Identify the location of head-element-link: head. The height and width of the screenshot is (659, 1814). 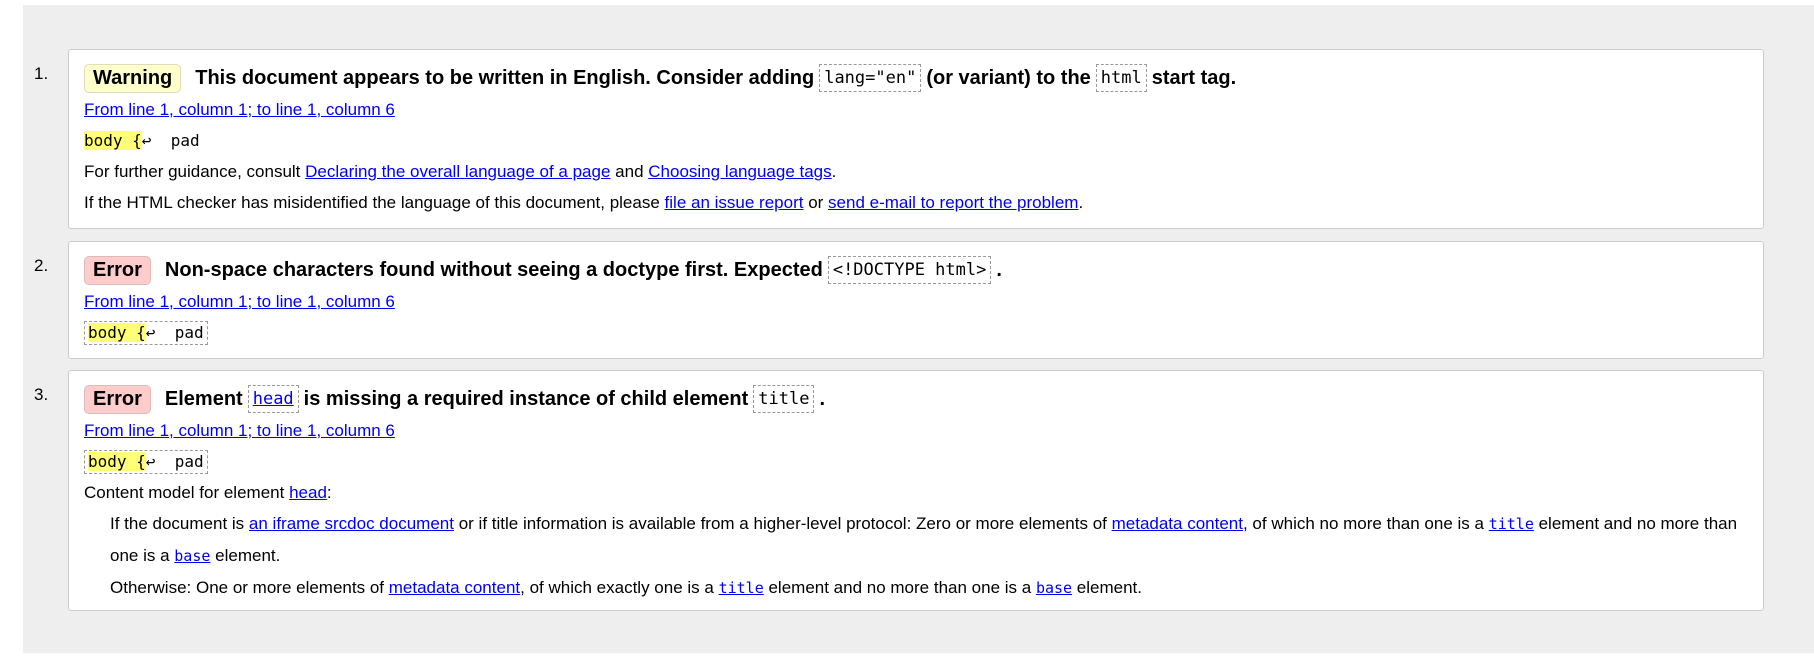
(308, 492).